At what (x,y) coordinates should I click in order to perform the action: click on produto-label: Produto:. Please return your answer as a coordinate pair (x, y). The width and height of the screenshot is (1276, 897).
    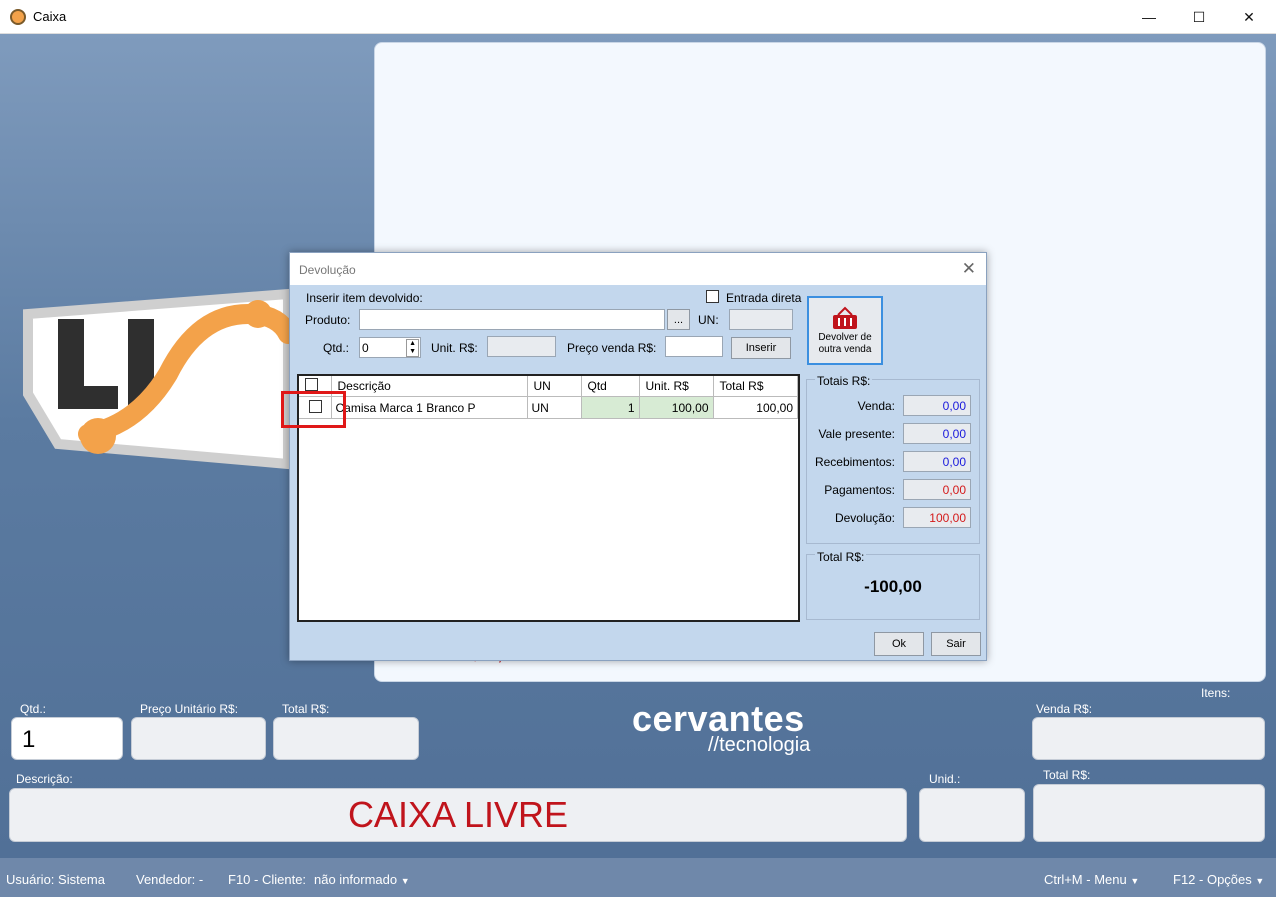
    Looking at the image, I should click on (328, 320).